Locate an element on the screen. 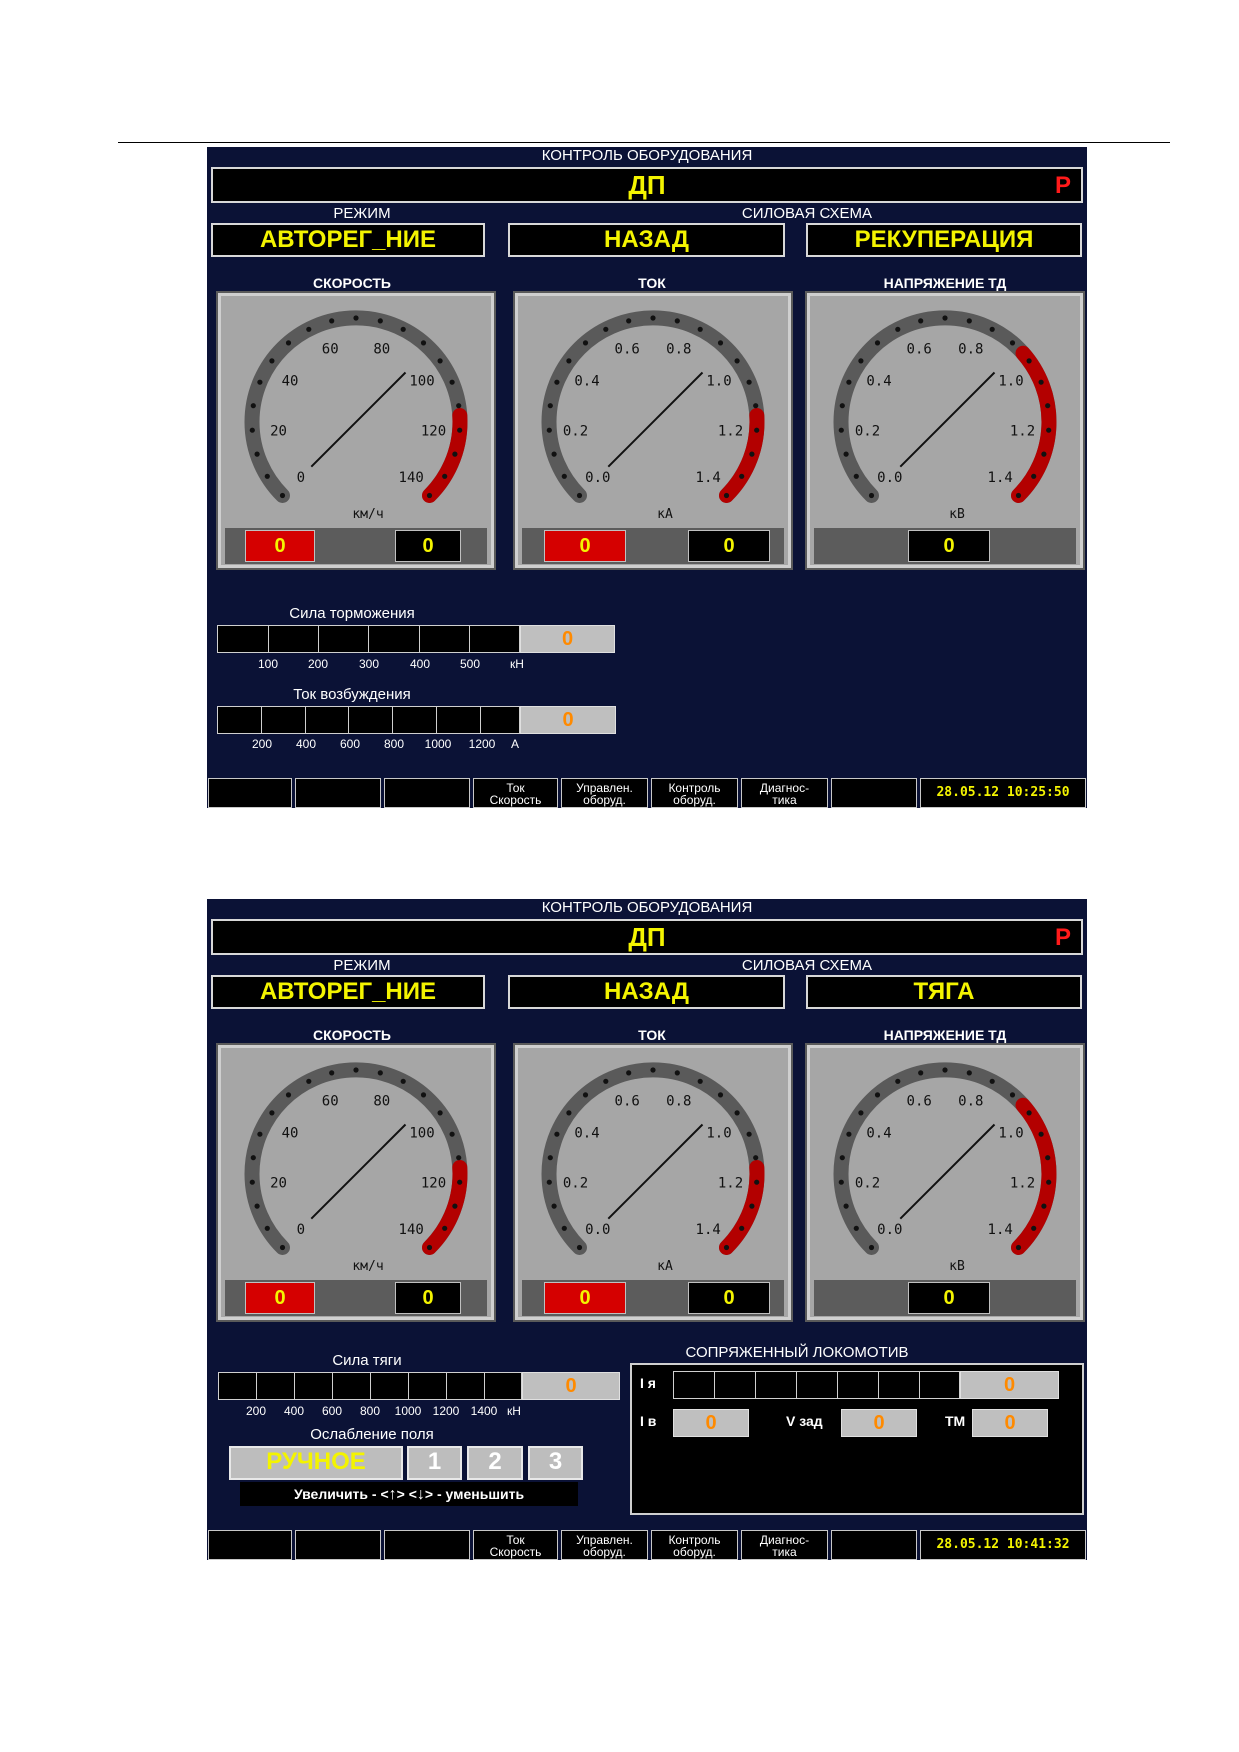  current-gauge: 0.0 0.2 0.4 0.6 0.8 1.0 1.2 1.4 кА 0 0 is located at coordinates (653, 430).